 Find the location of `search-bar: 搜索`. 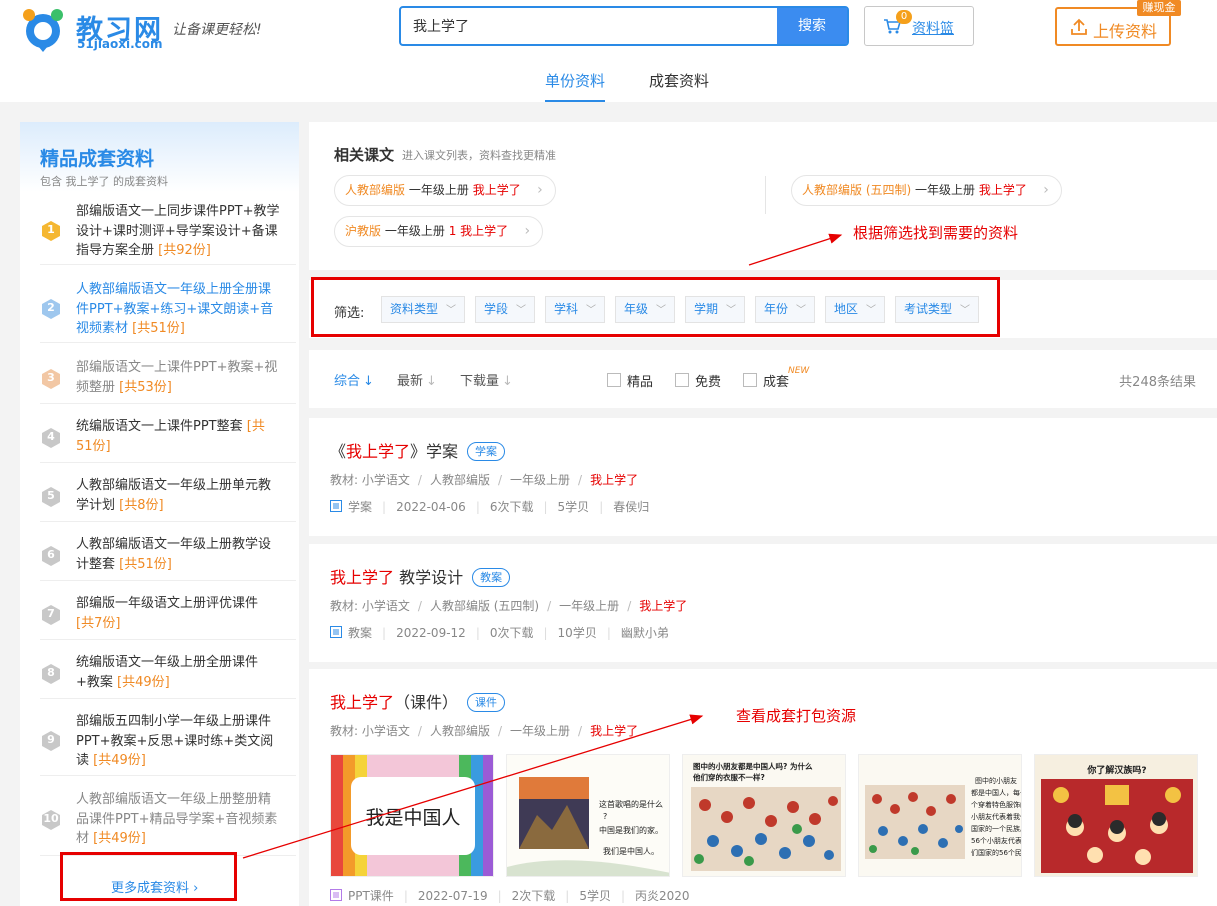

search-bar: 搜索 is located at coordinates (624, 26).